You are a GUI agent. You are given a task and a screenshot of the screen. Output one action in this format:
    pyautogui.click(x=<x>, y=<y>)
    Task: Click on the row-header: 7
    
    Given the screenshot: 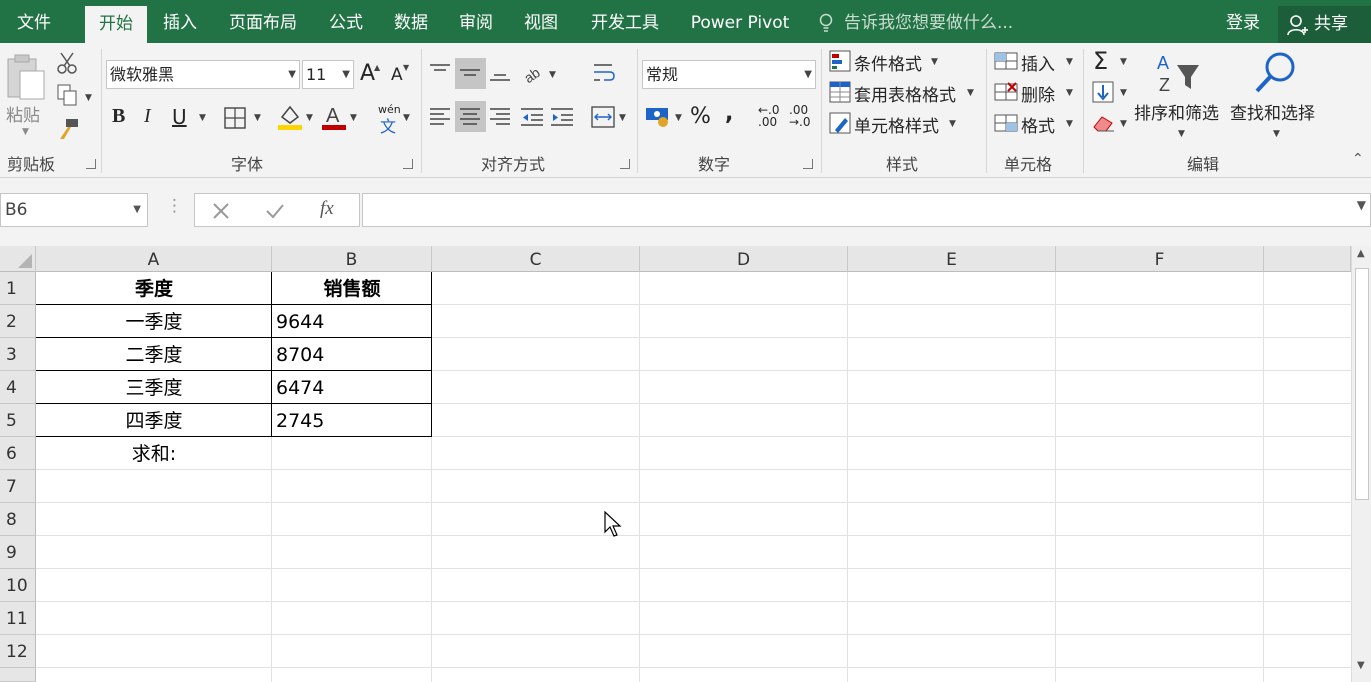 What is the action you would take?
    pyautogui.click(x=18, y=486)
    